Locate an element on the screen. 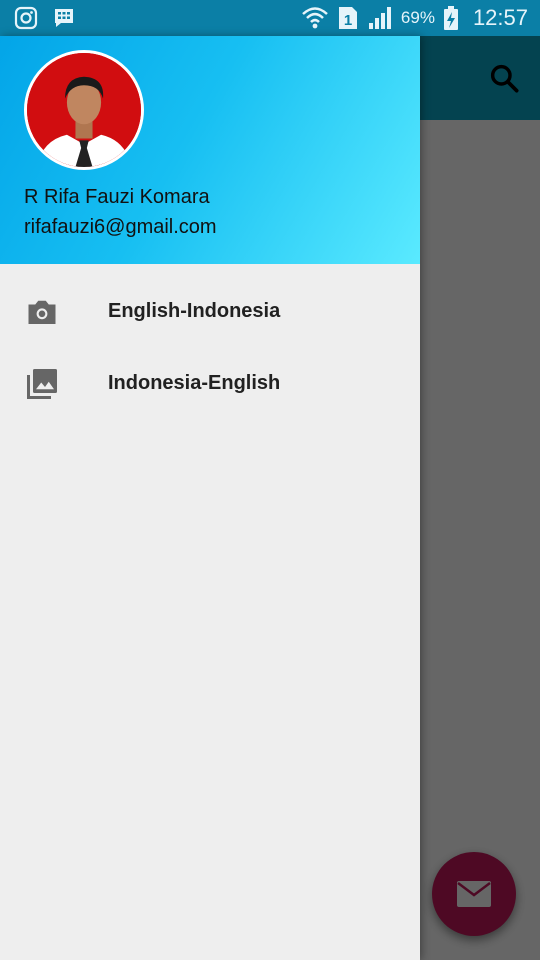 The width and height of the screenshot is (540, 960). drawer-menu: English-Indonesia Indonesia-English is located at coordinates (210, 348).